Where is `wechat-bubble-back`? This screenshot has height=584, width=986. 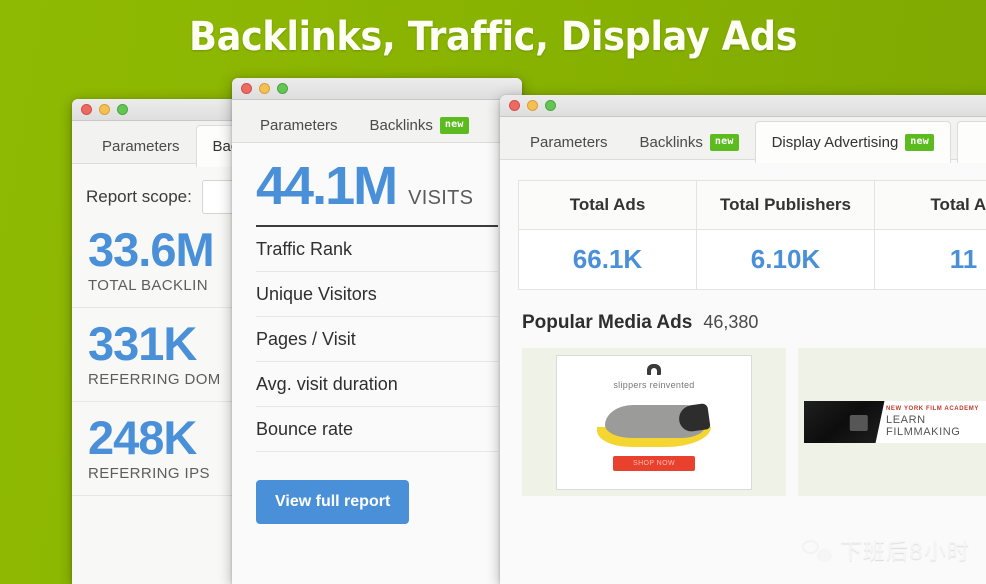 wechat-bubble-back is located at coordinates (810, 547).